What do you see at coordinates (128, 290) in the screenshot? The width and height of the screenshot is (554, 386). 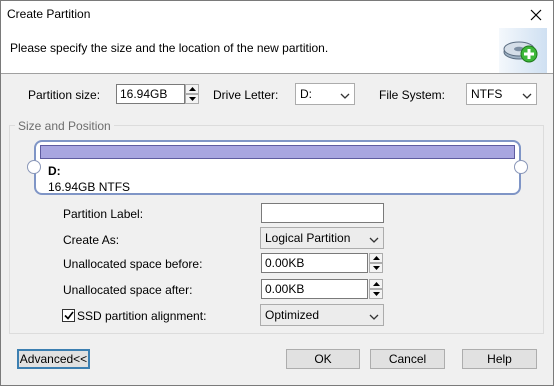 I see `unalloc-after-label: Unallocated space after:` at bounding box center [128, 290].